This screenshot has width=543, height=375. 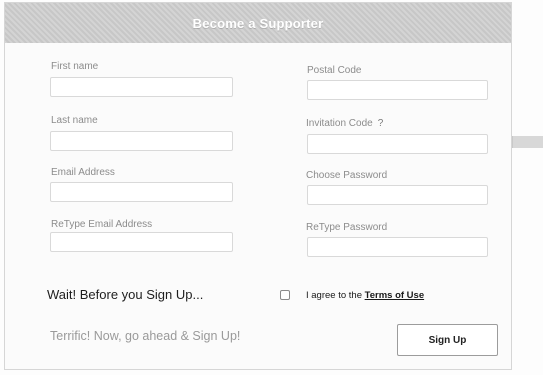 What do you see at coordinates (347, 175) in the screenshot?
I see `password-label: Choose Password` at bounding box center [347, 175].